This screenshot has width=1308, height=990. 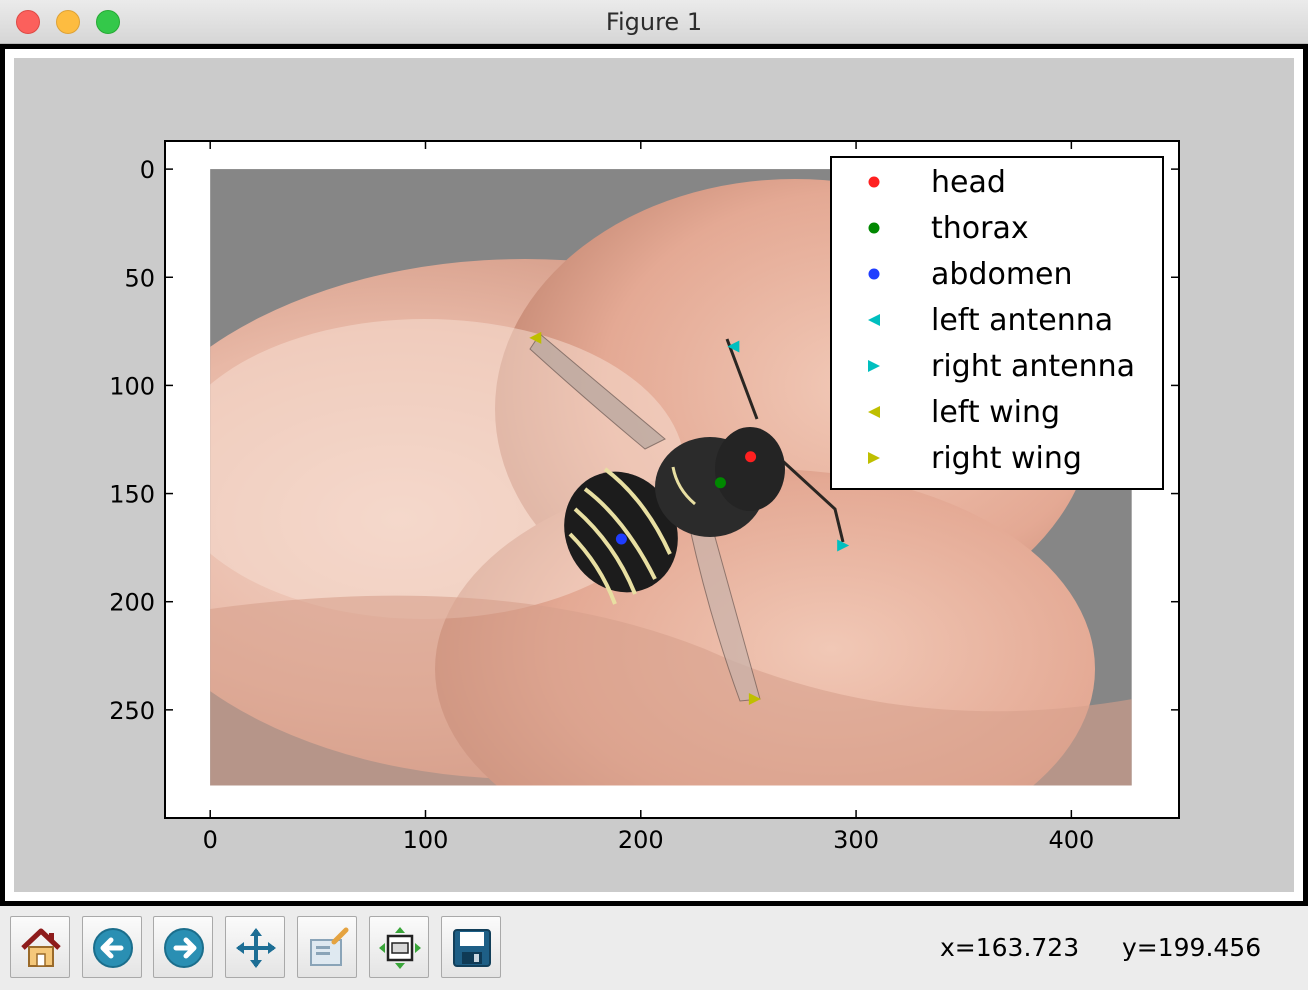 I want to click on subplots-icon, so click(x=400, y=948).